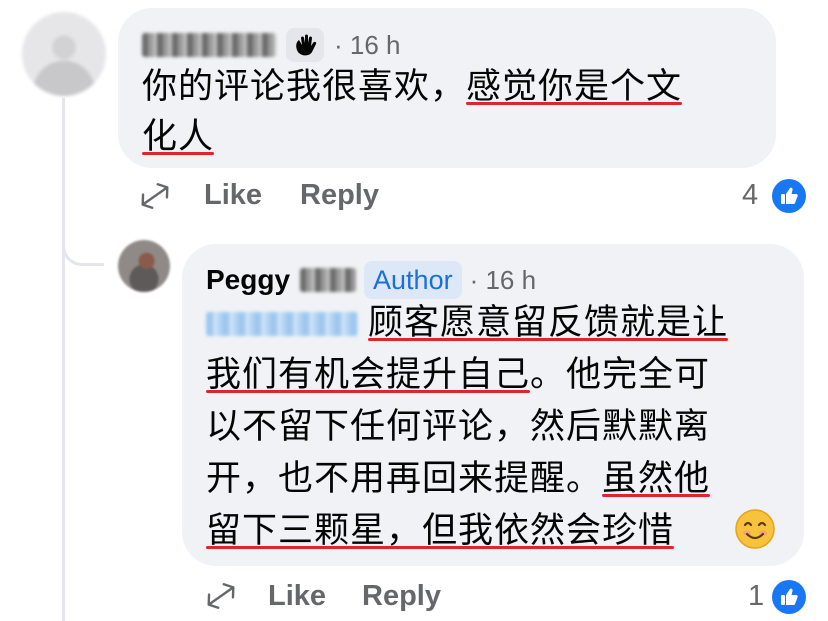 The height and width of the screenshot is (621, 828). I want to click on comment-text-line: 化人, so click(178, 137).